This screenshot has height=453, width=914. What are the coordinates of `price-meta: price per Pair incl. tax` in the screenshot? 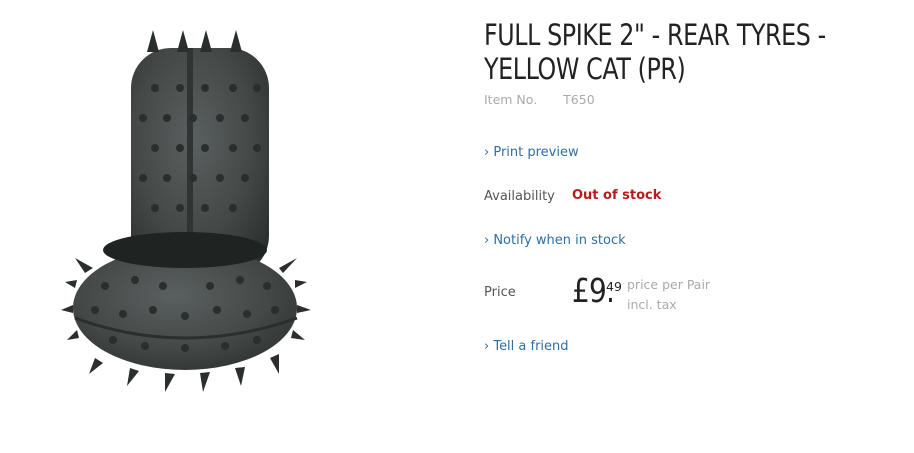 It's located at (668, 295).